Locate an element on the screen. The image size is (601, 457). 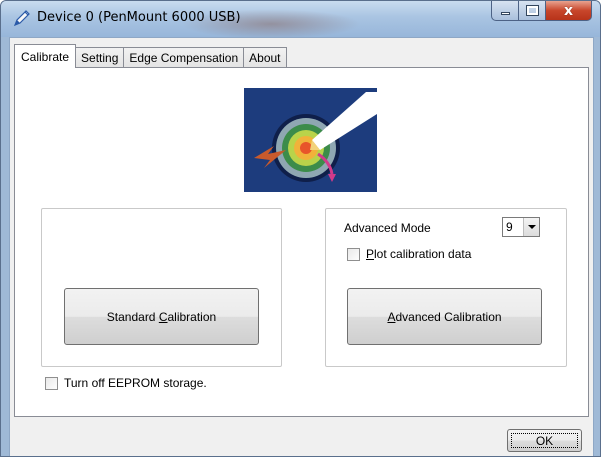
focus-ring is located at coordinates (544, 440).